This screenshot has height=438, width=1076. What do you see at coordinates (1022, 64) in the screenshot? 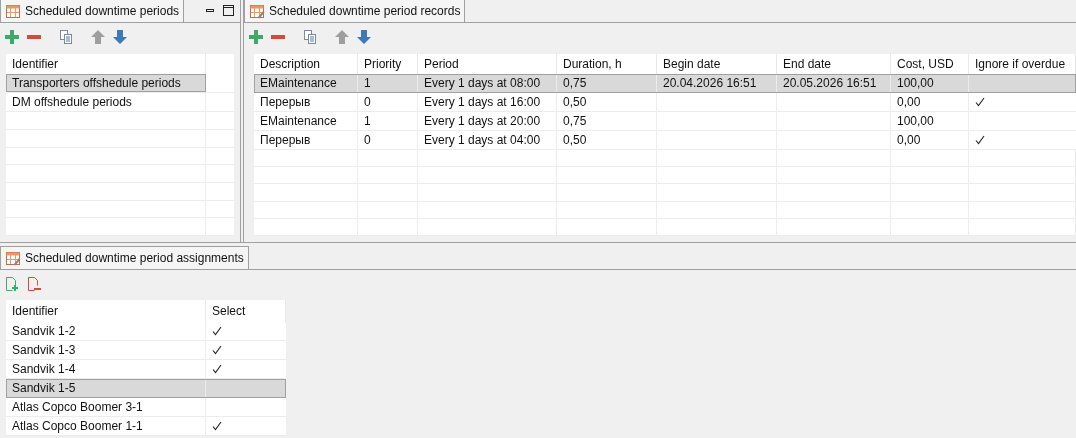
I see `column-header: Ignore if overdue` at bounding box center [1022, 64].